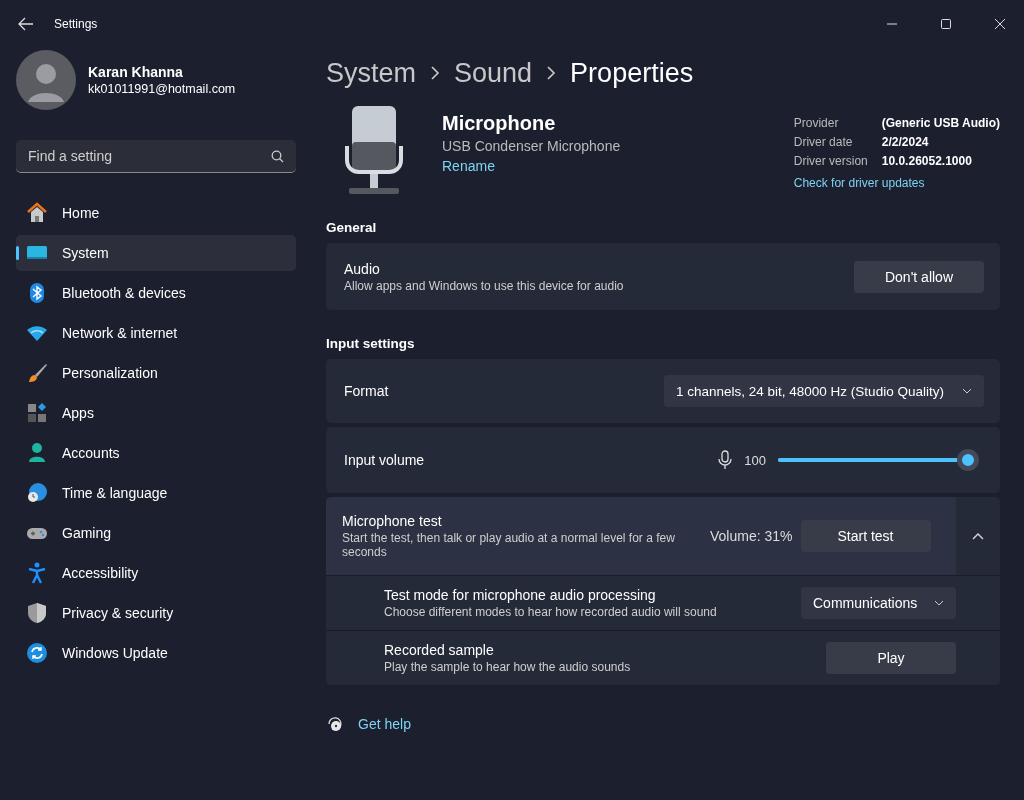 This screenshot has width=1024, height=800. Describe the element at coordinates (926, 162) in the screenshot. I see `detail-value: 10.0.26052.1000` at that location.